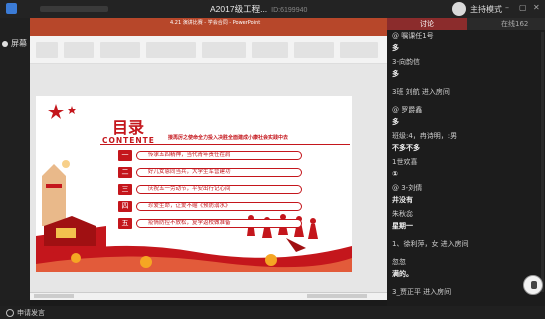 The image size is (545, 319). I want to click on chat-line: 朱秋惢, so click(402, 214).